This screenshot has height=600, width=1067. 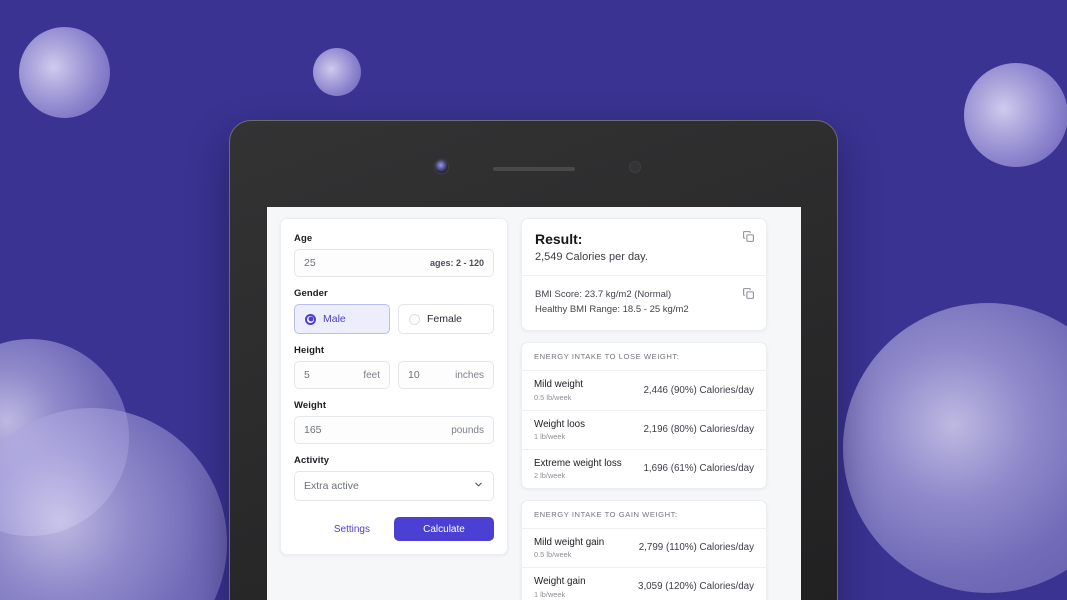 What do you see at coordinates (394, 375) in the screenshot?
I see `height-inputs: 5 feet 10 inches` at bounding box center [394, 375].